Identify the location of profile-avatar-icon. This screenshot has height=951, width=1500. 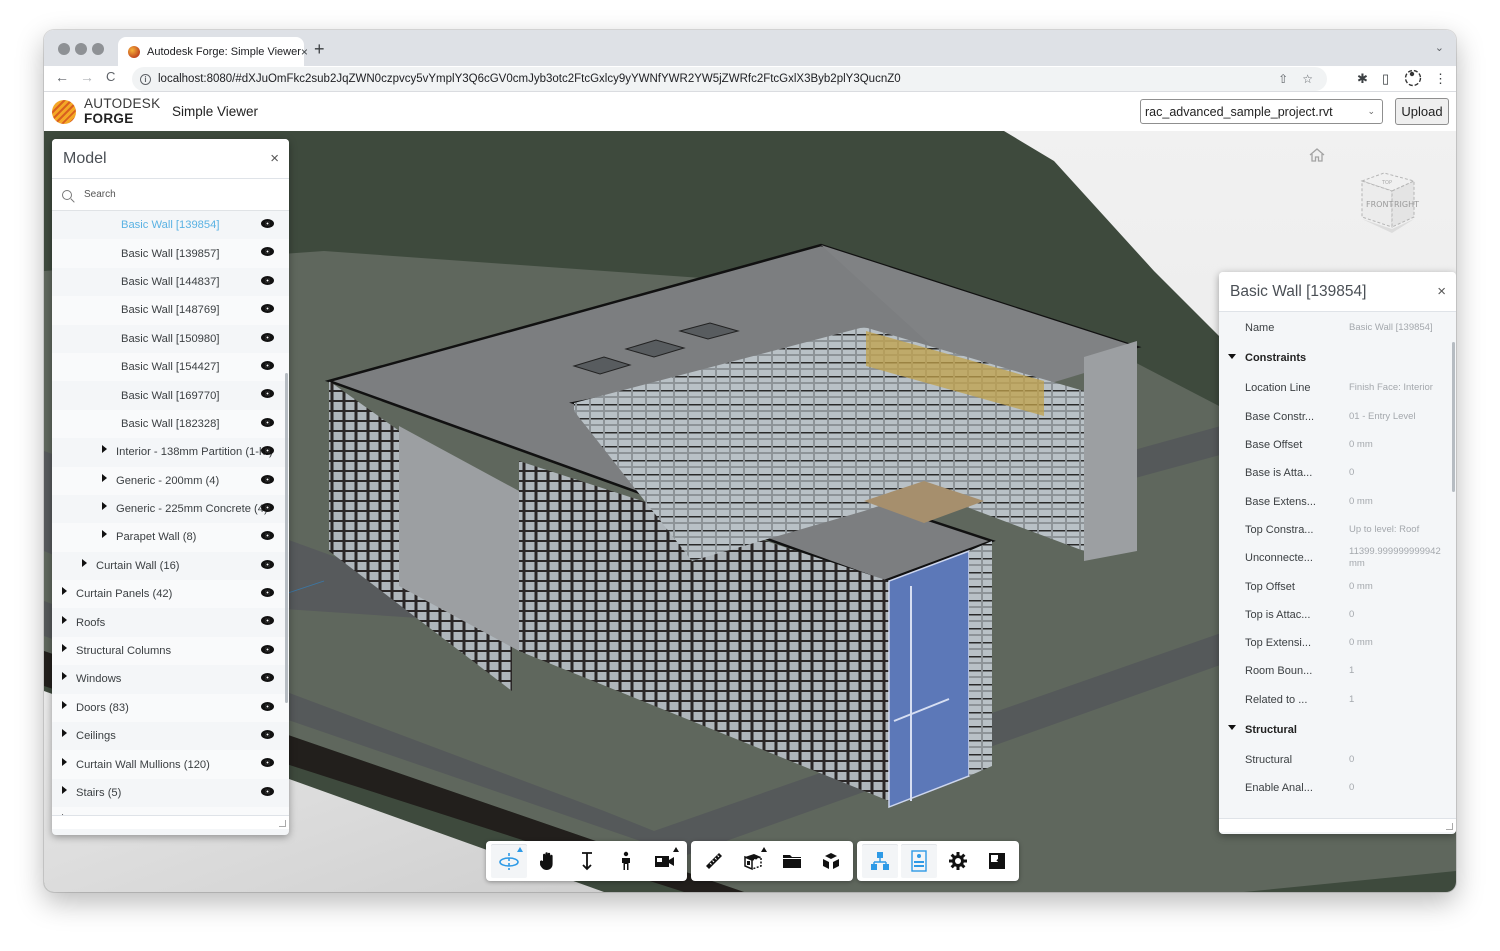
(1413, 79).